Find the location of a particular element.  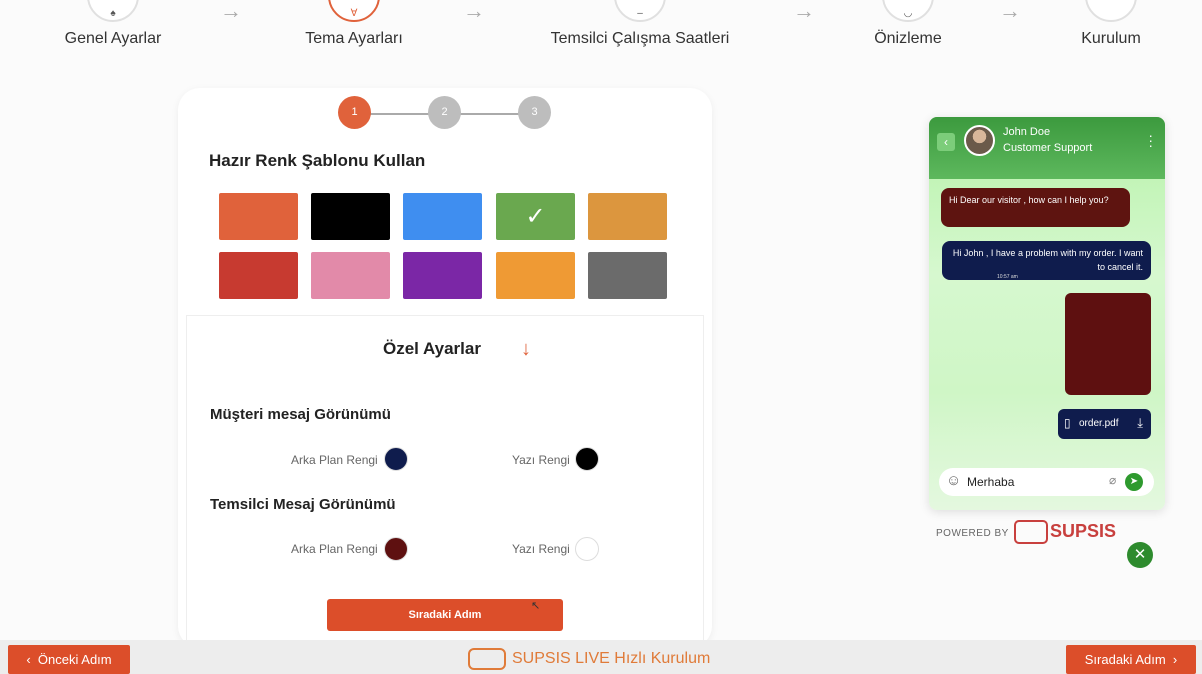

message-input: Merhaba is located at coordinates (990, 482).